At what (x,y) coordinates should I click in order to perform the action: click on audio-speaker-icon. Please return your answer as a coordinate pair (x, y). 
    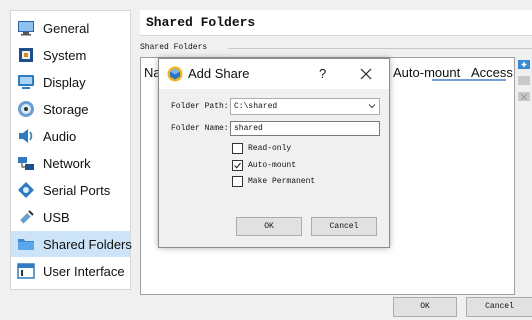
    Looking at the image, I should click on (26, 136).